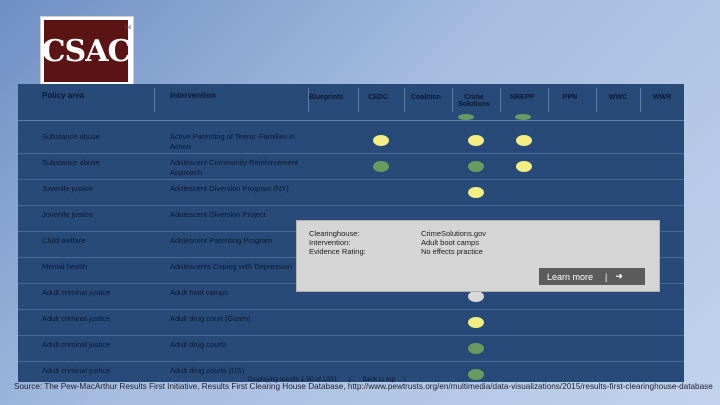 The height and width of the screenshot is (405, 720). What do you see at coordinates (240, 267) in the screenshot?
I see `intervention-cell: Adolescents Coping with Depression` at bounding box center [240, 267].